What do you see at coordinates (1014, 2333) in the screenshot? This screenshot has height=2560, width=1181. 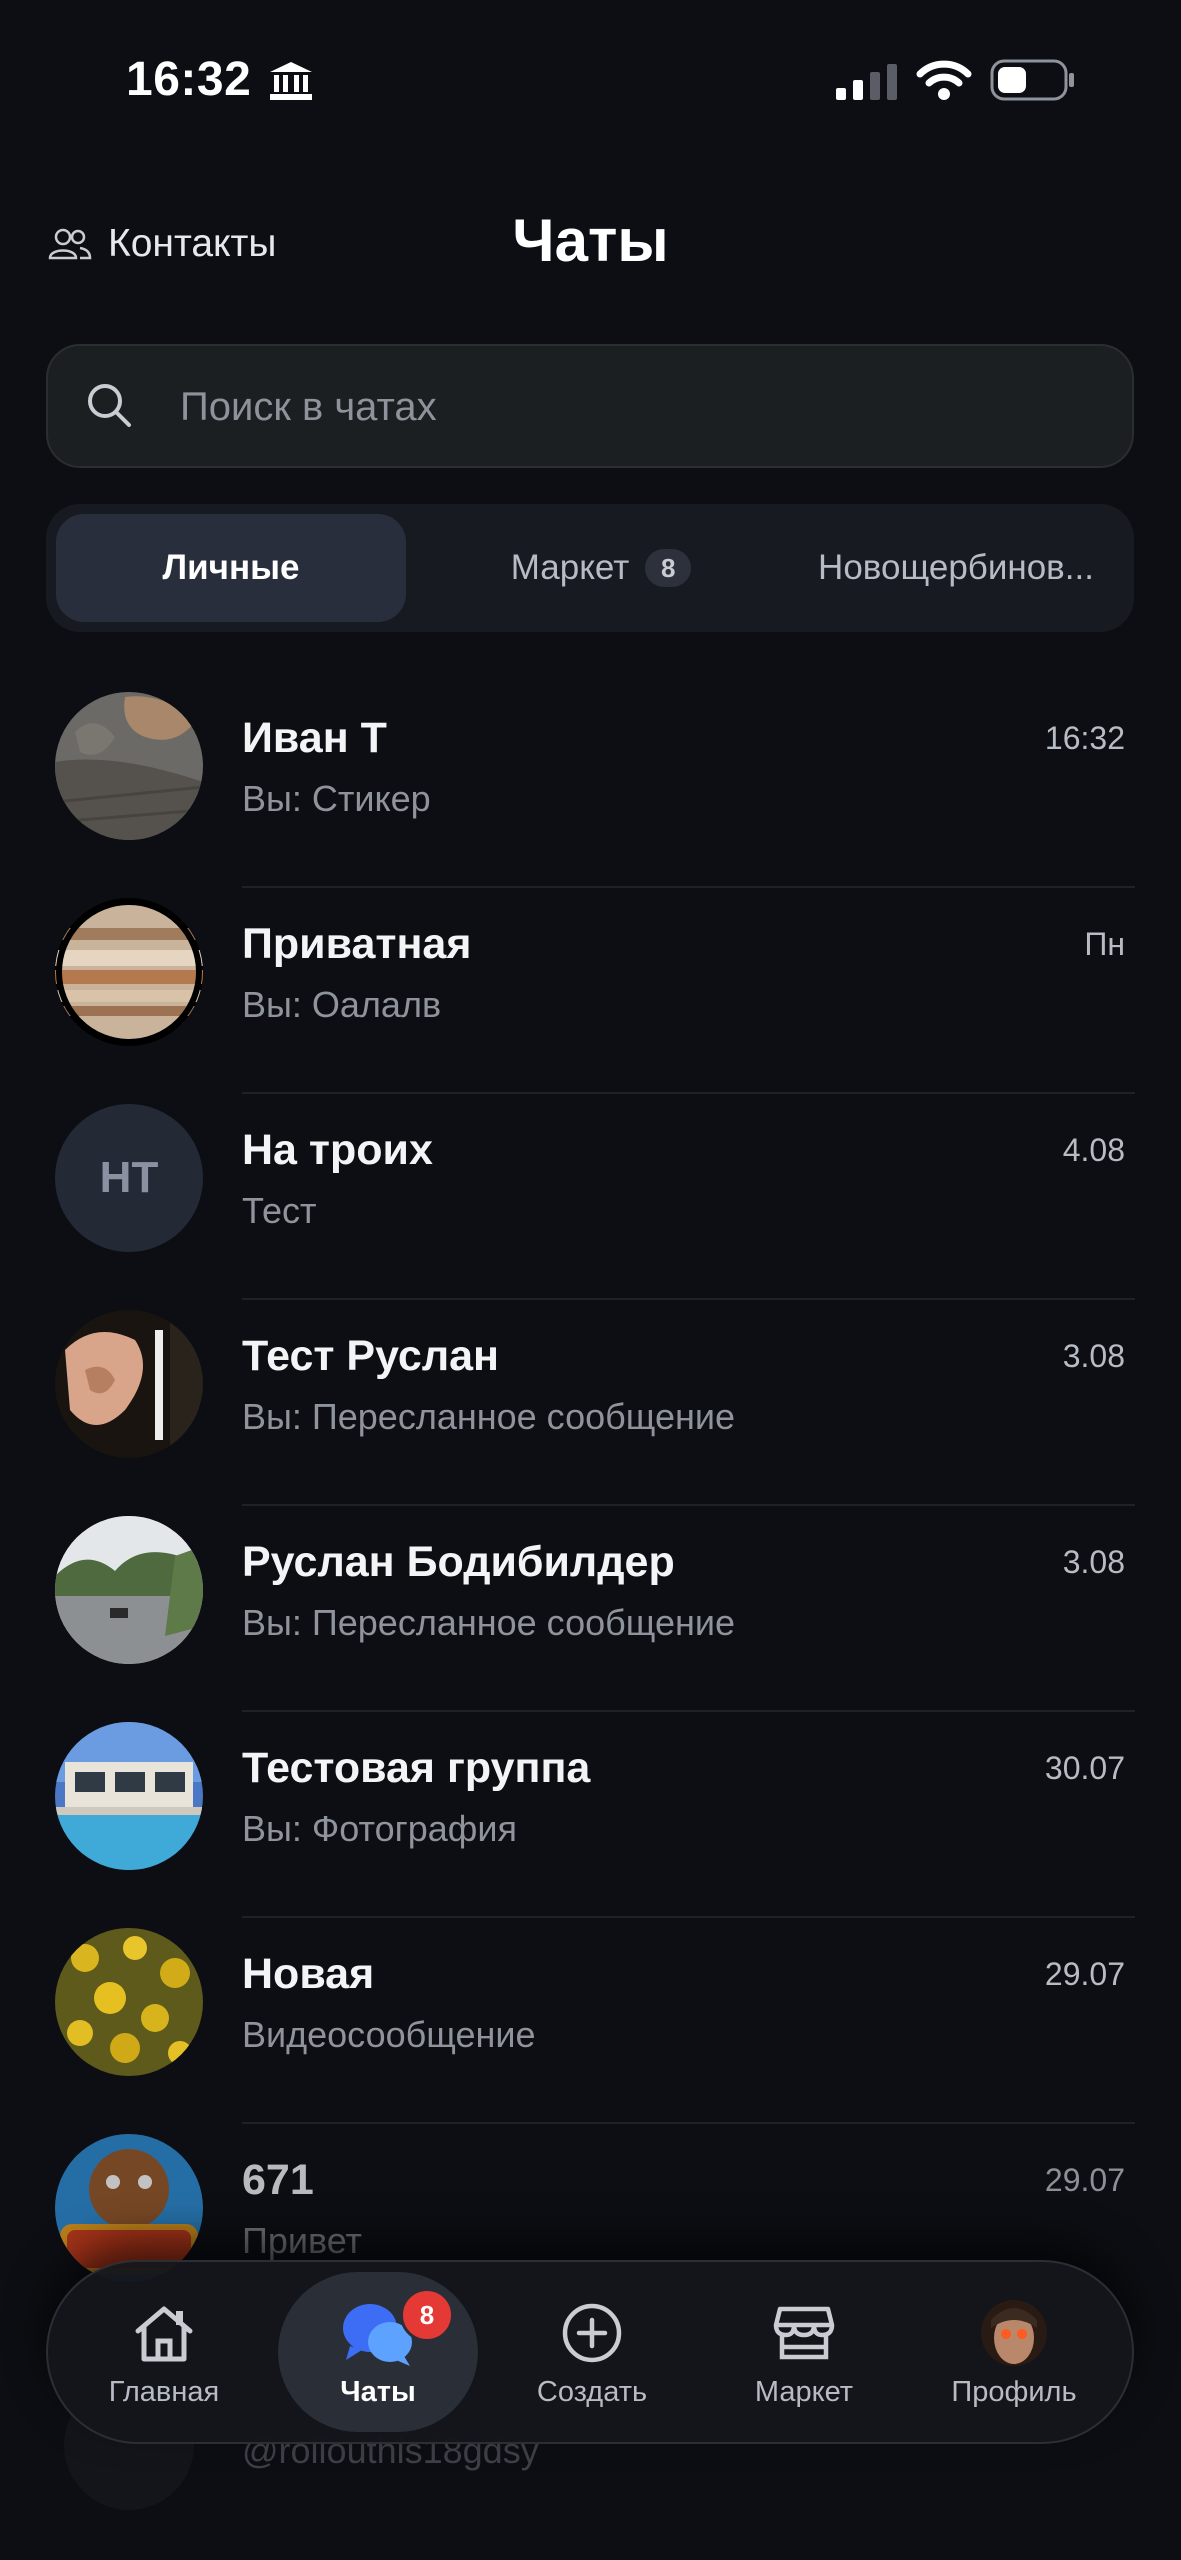 I see `profile-avatar` at bounding box center [1014, 2333].